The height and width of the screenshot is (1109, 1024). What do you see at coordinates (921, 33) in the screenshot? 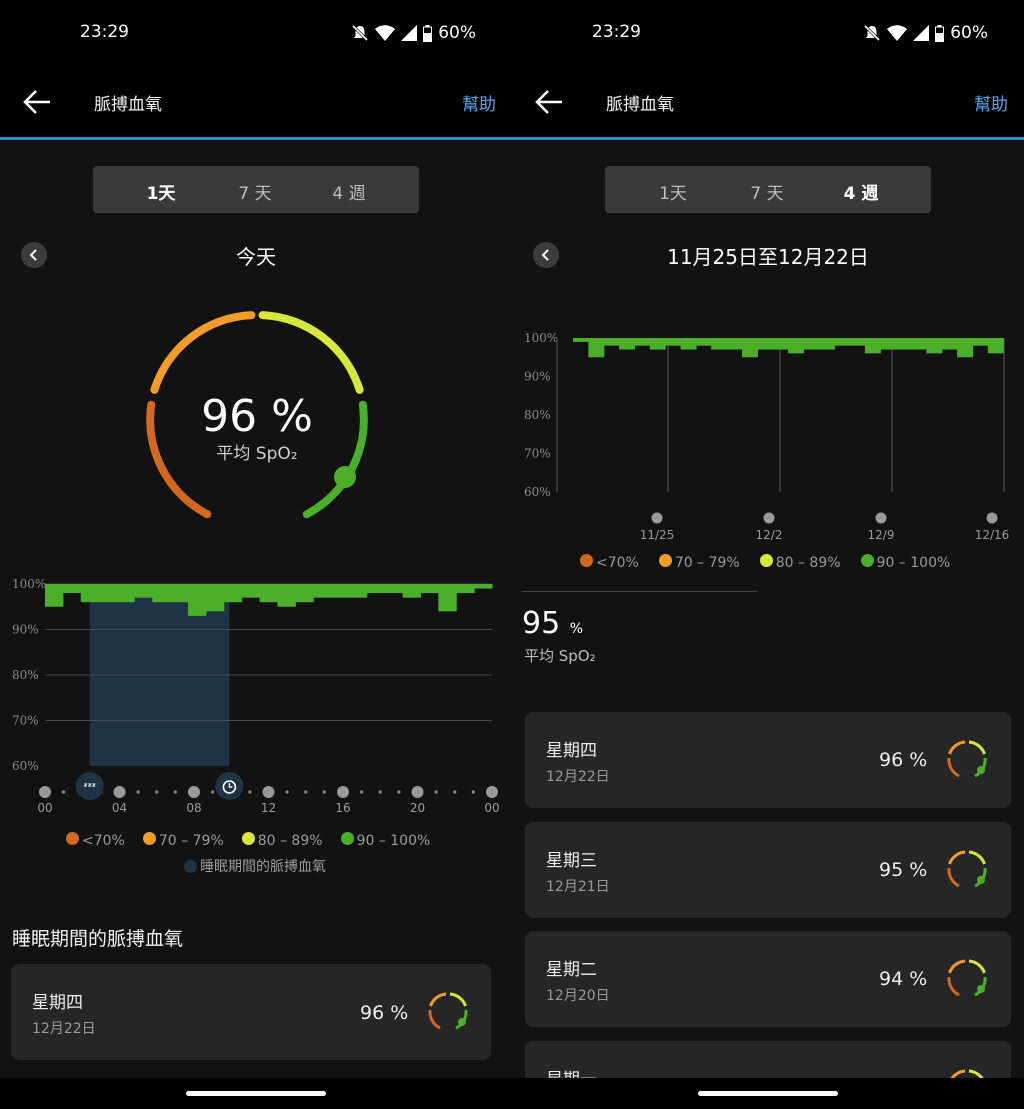
I see `signal-icon` at bounding box center [921, 33].